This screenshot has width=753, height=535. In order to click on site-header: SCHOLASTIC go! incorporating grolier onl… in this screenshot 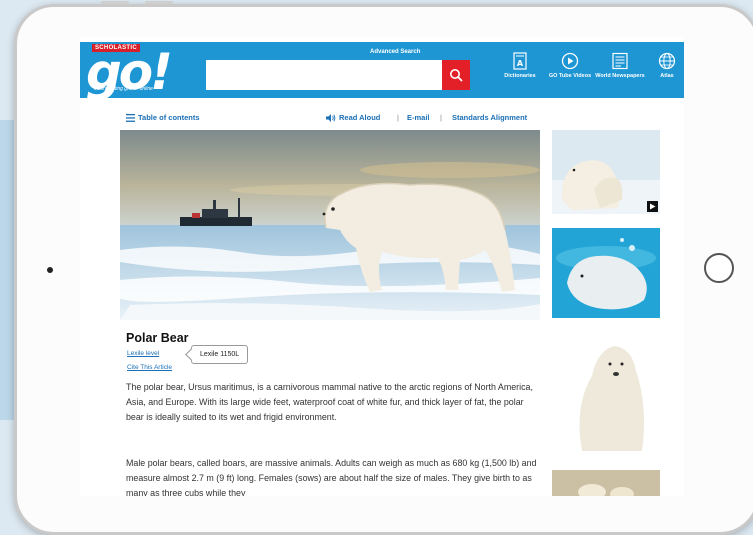, I will do `click(382, 70)`.